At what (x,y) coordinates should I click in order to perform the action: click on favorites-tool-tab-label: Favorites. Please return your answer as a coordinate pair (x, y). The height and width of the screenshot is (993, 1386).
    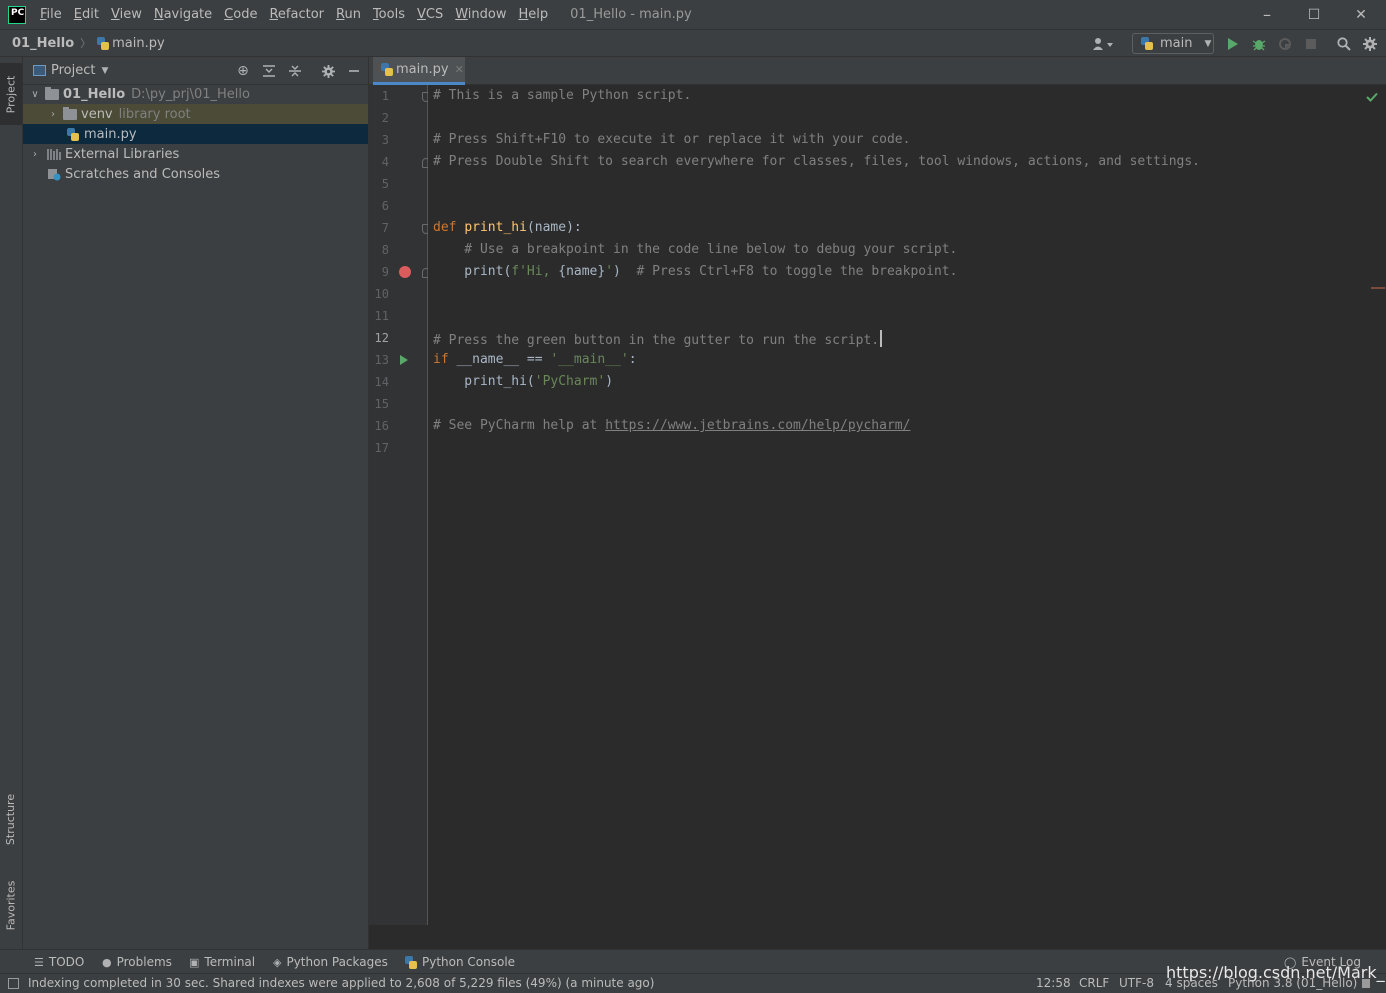
    Looking at the image, I should click on (11, 905).